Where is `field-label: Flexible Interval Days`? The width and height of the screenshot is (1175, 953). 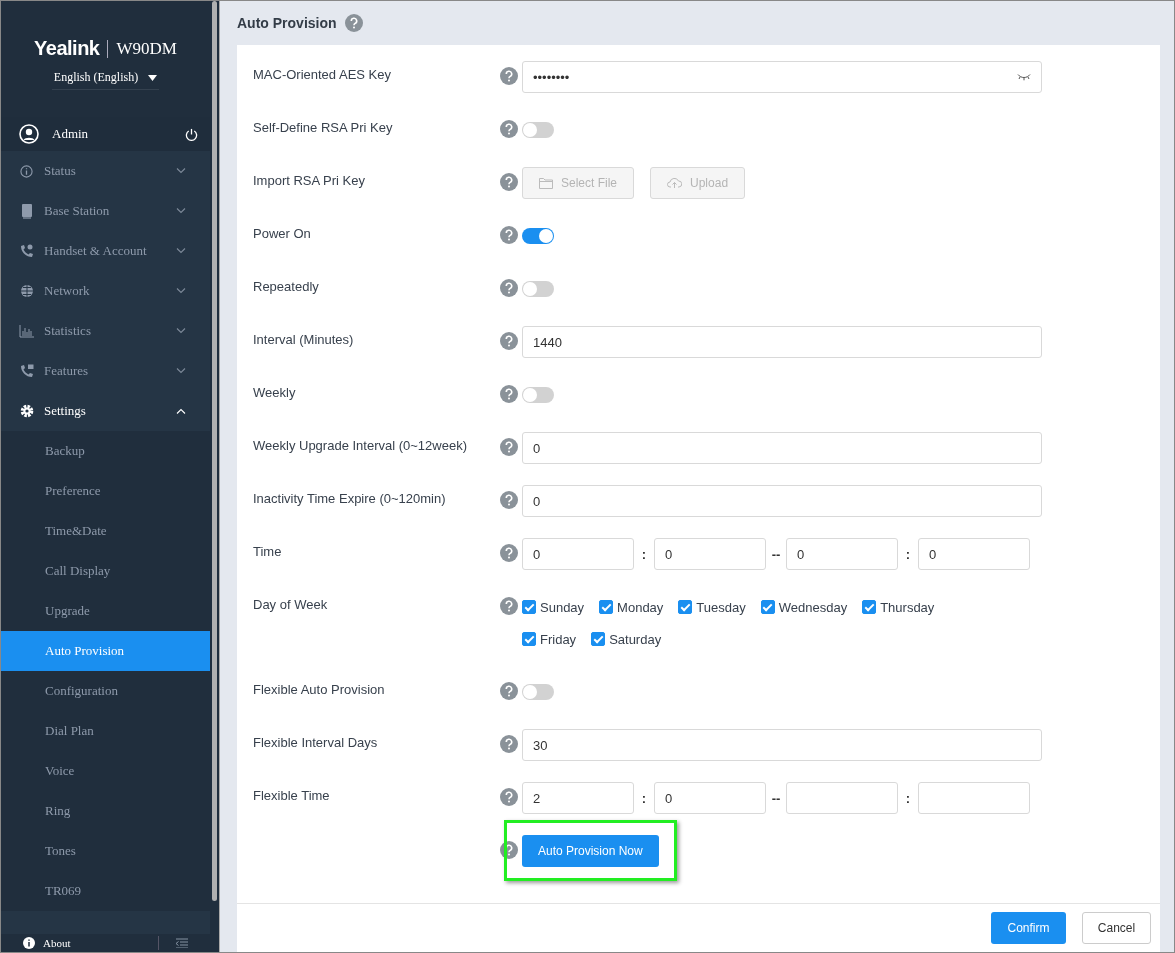
field-label: Flexible Interval Days is located at coordinates (315, 742).